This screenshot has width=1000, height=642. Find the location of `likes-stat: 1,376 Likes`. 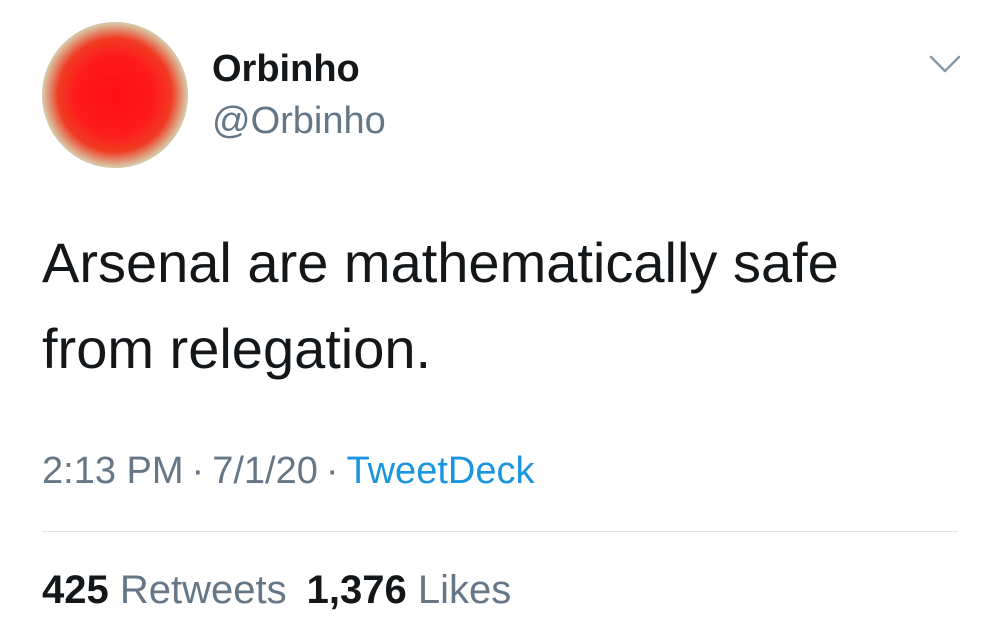

likes-stat: 1,376 Likes is located at coordinates (409, 590).